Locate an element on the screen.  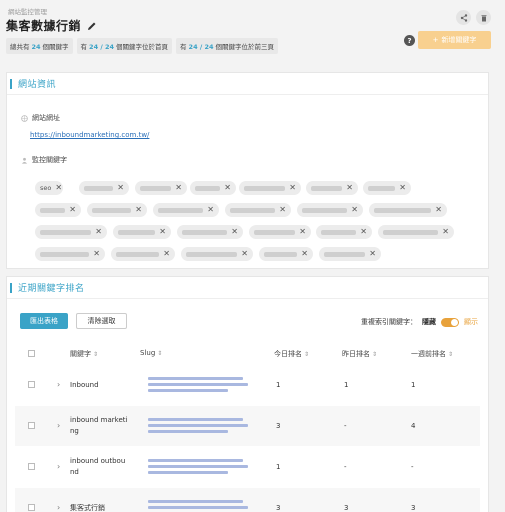
stat-top-three-pages: 有 24 / 24 個關鍵字位於前三頁 is located at coordinates (227, 46).